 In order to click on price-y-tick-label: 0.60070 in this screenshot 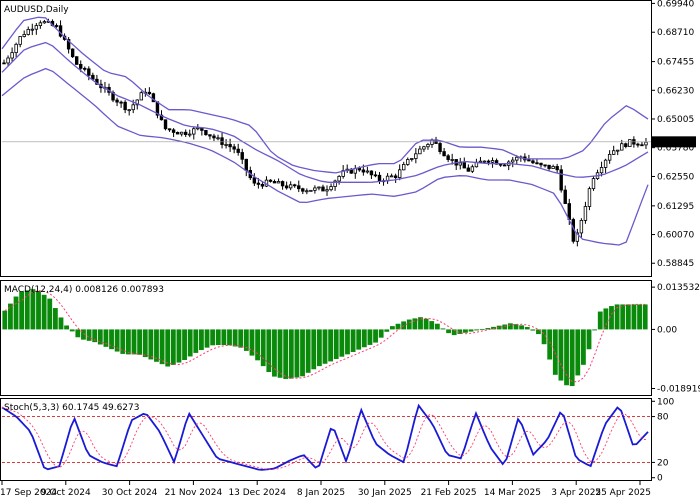, I will do `click(675, 236)`.